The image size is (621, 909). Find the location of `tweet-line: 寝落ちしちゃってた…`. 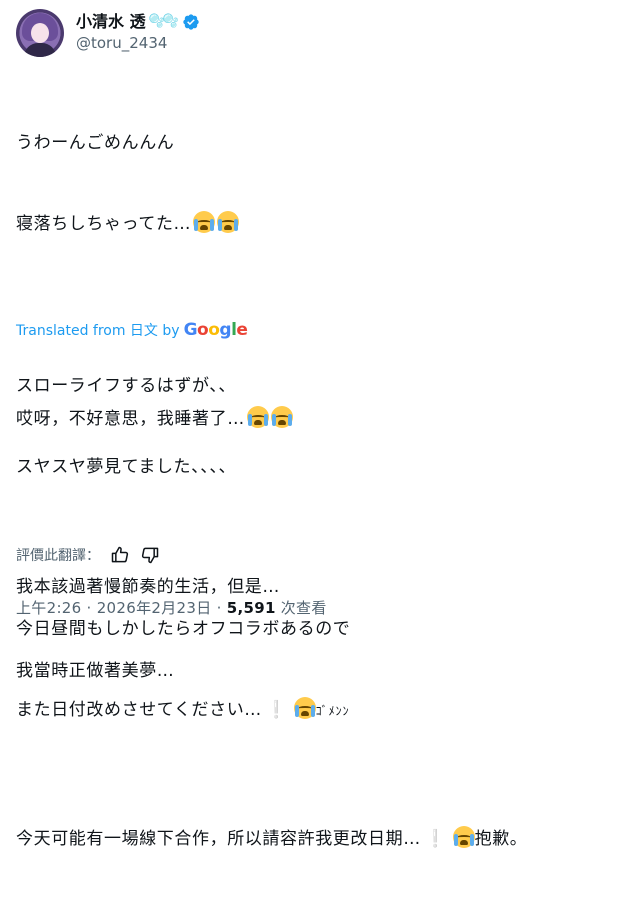

tweet-line: 寝落ちしちゃってた… is located at coordinates (316, 224).